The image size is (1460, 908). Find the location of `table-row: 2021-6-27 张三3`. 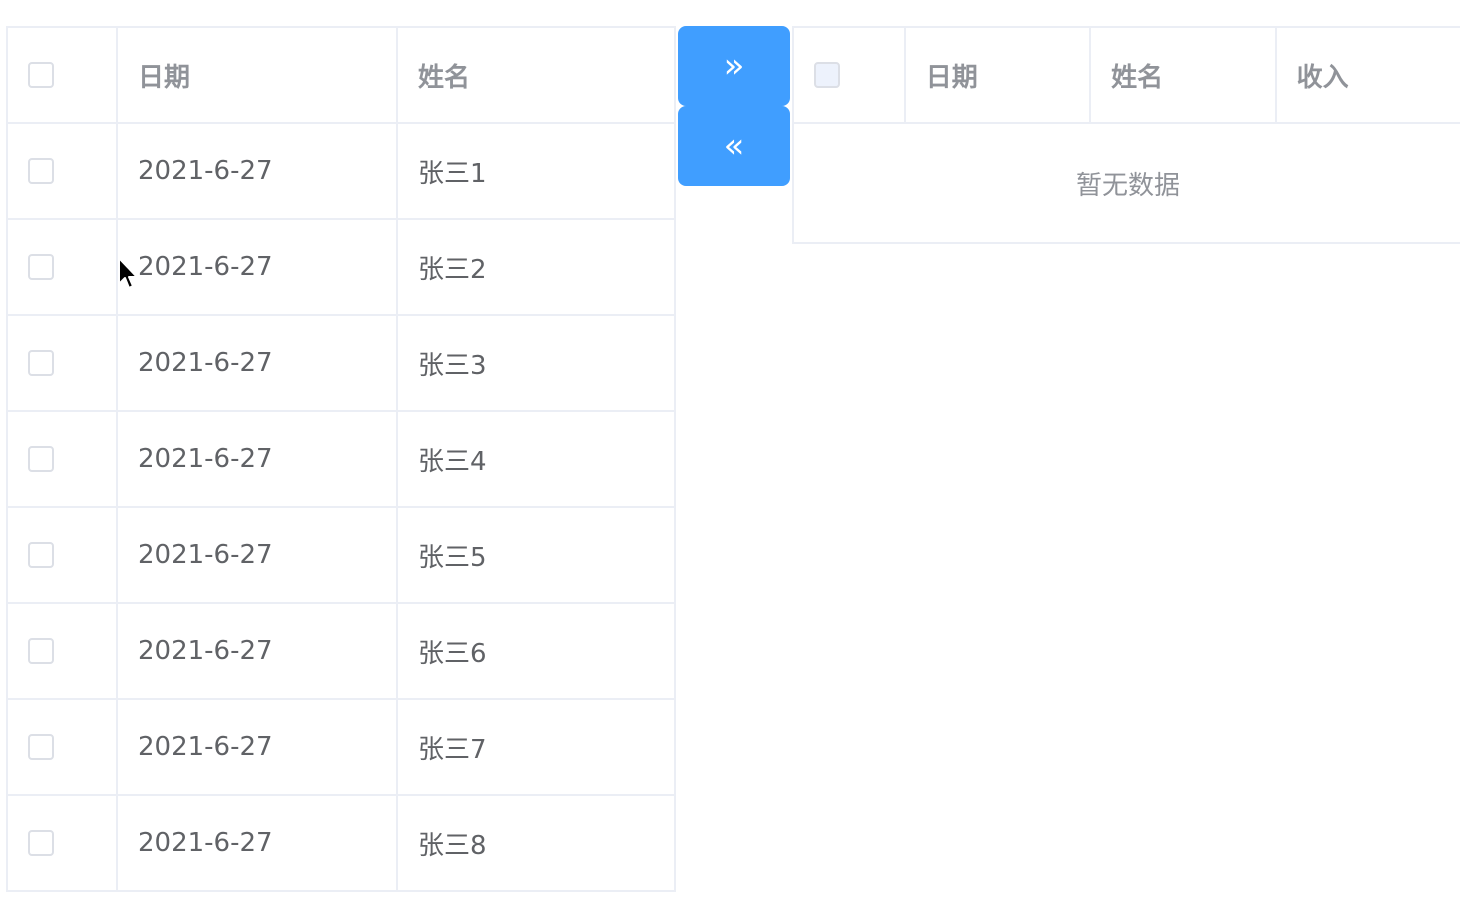

table-row: 2021-6-27 张三3 is located at coordinates (342, 364).